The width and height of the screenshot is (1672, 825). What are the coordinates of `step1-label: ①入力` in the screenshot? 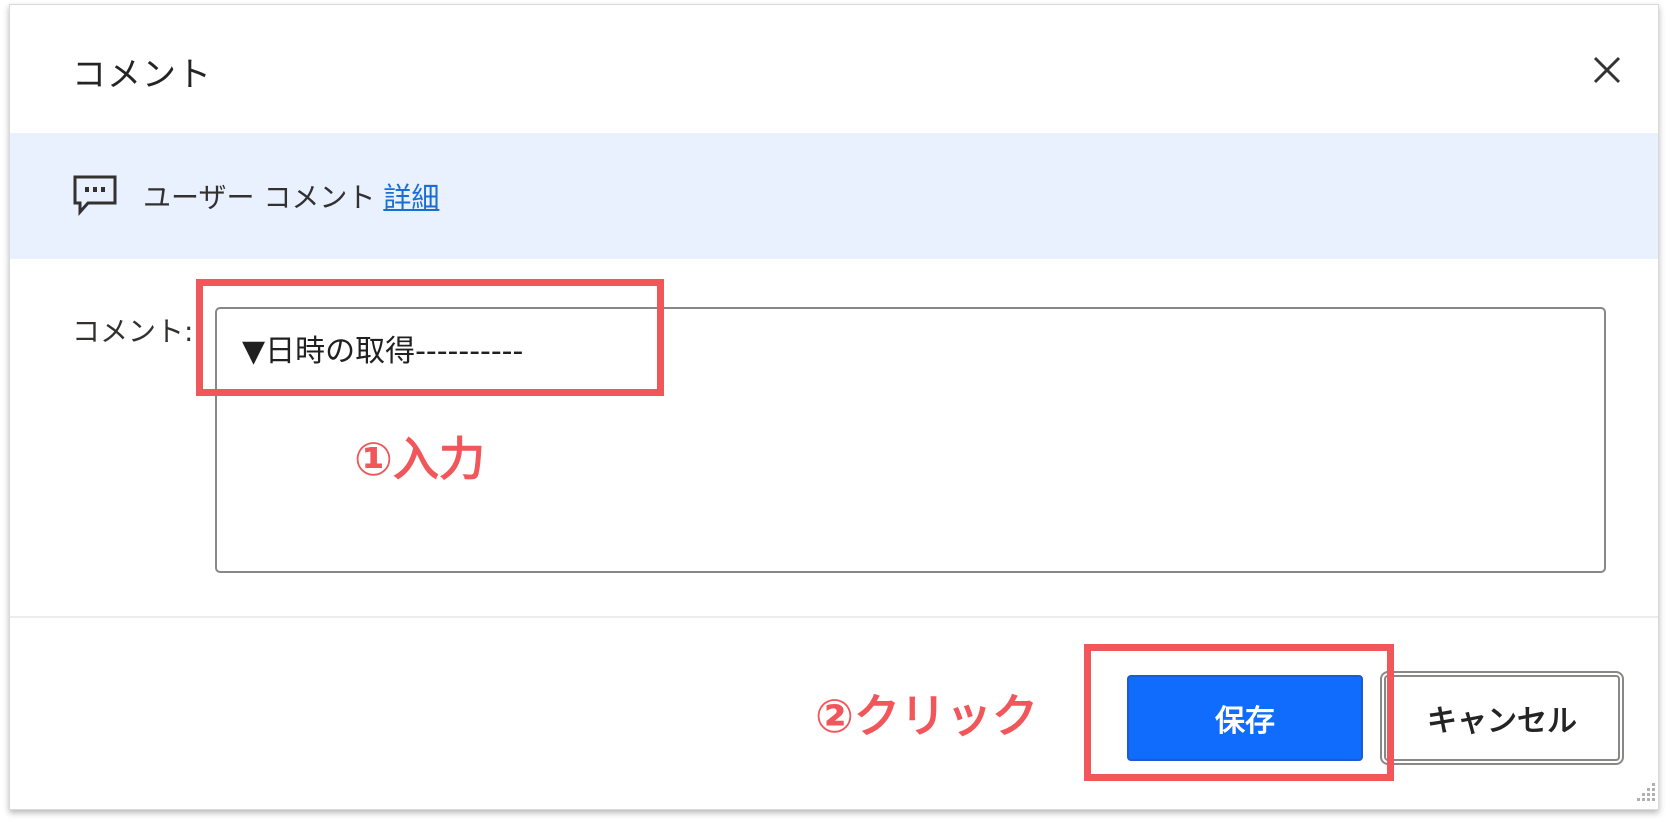 It's located at (419, 459).